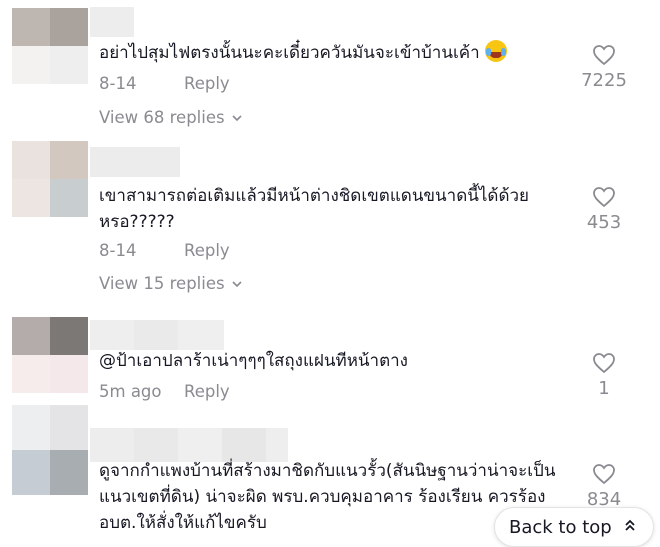 The image size is (660, 547). I want to click on view-replies-button: View 68 replies, so click(170, 117).